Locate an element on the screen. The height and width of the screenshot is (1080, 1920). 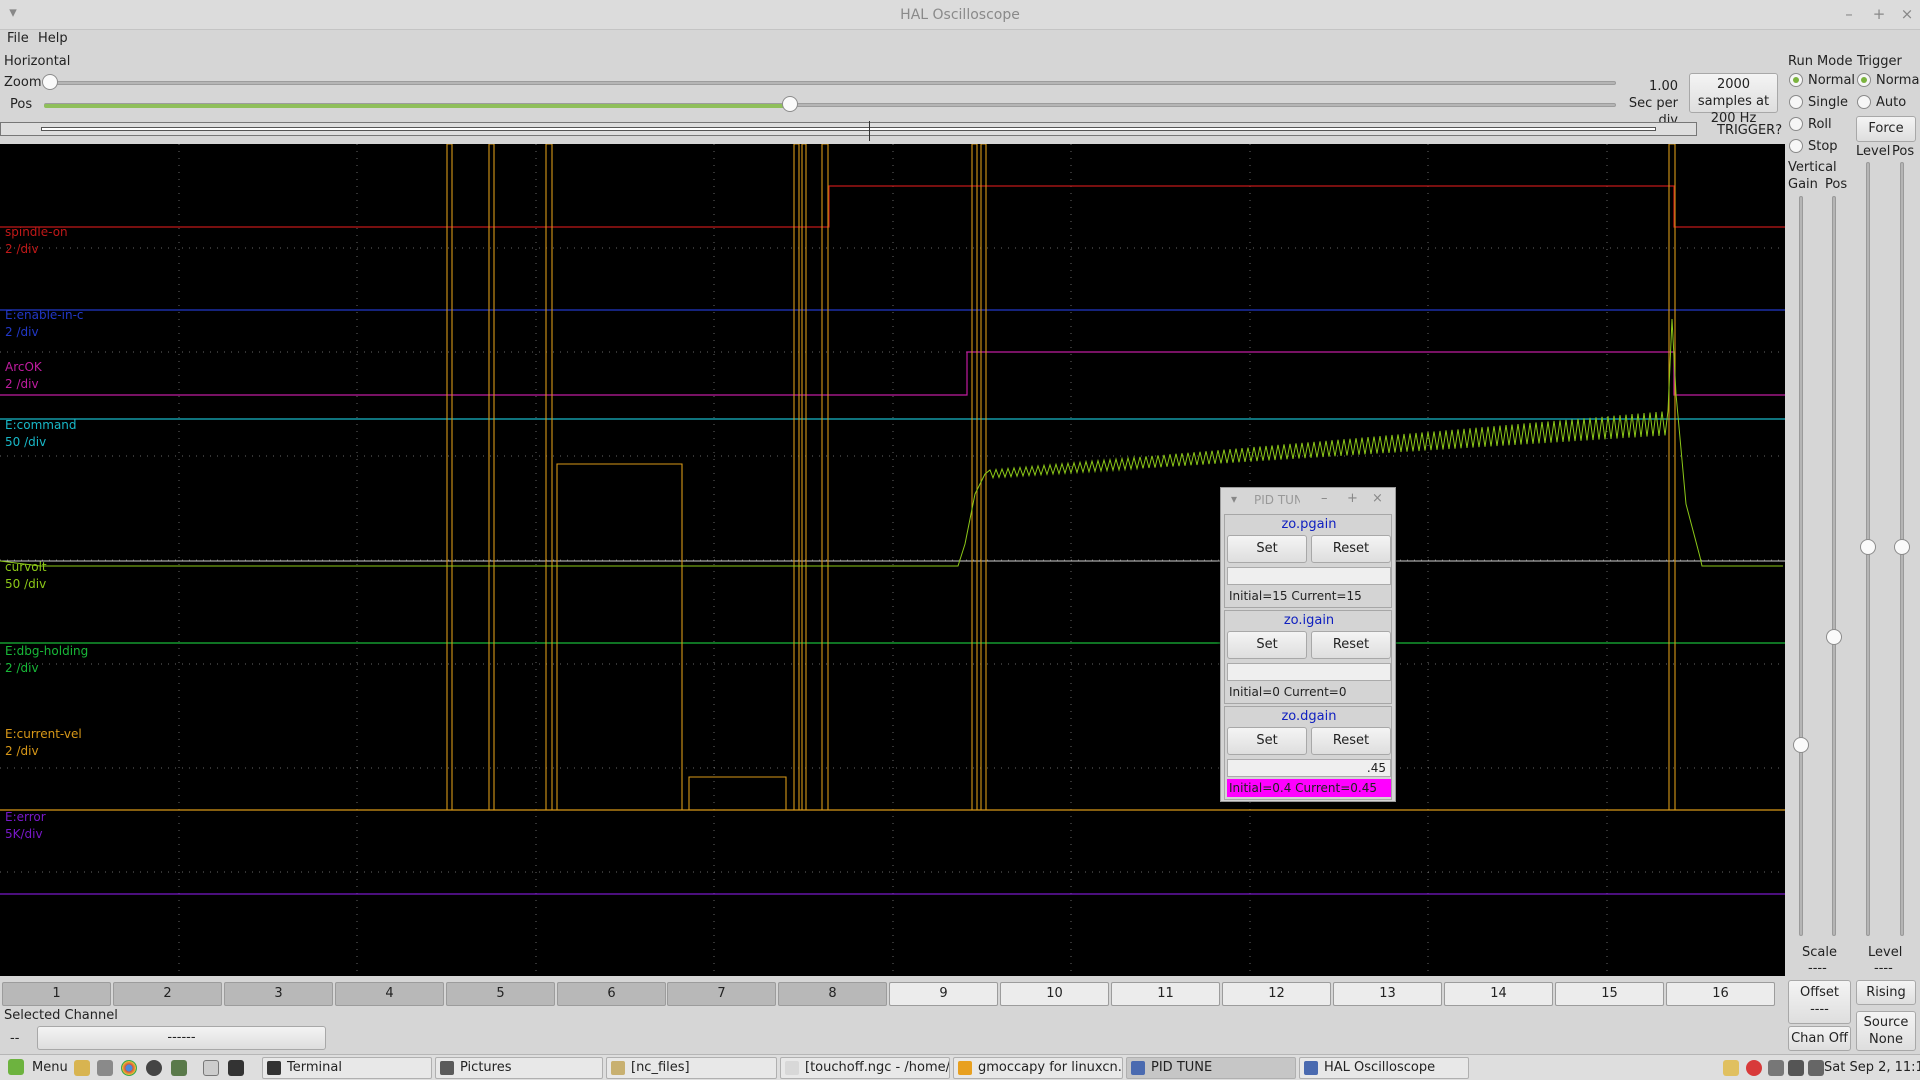
channel-tab-13: 13 is located at coordinates (1387, 994).